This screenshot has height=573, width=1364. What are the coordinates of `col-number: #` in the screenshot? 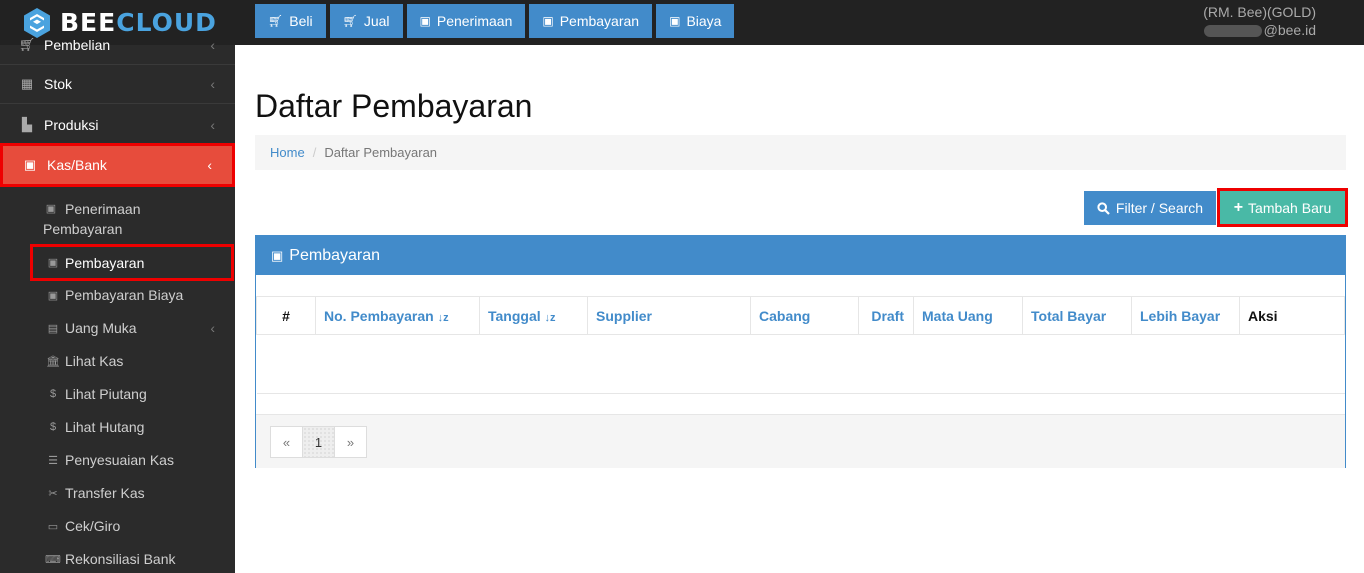 It's located at (286, 315).